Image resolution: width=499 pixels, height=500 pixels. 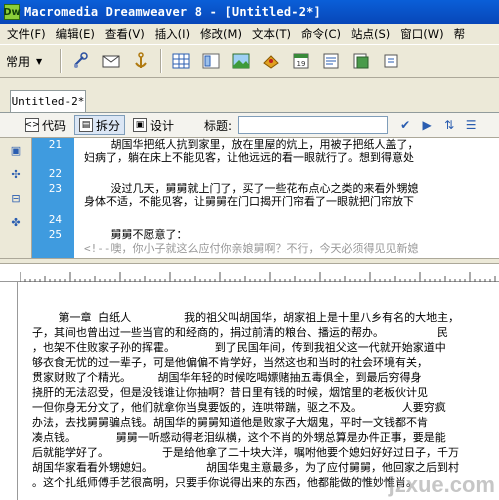 I want to click on design-view-button: ▣ 设计, so click(x=153, y=125).